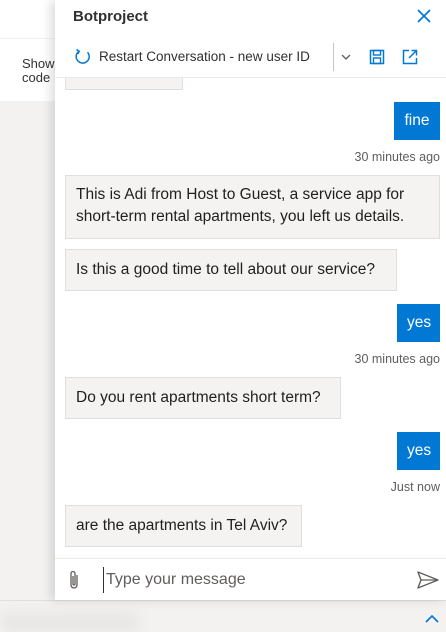  Describe the element at coordinates (74, 580) in the screenshot. I see `paperclip-icon` at that location.